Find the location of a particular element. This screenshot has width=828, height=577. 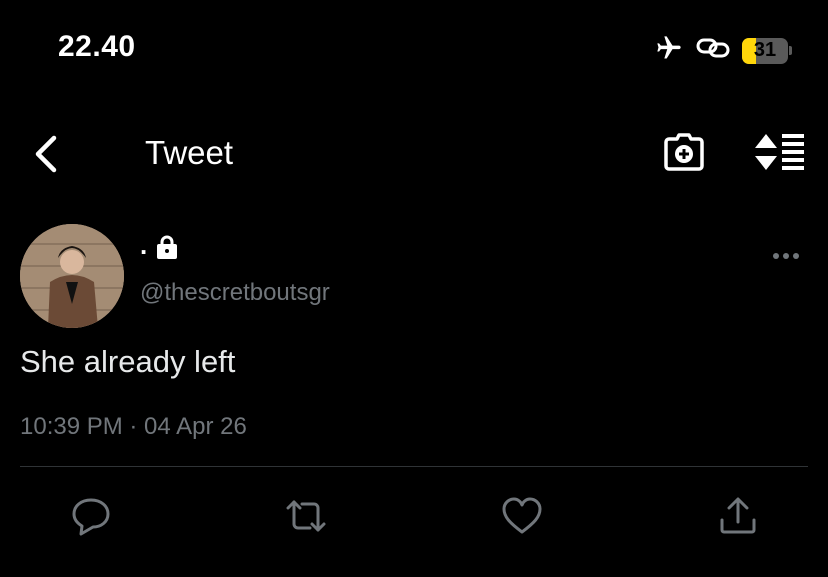

share-icon is located at coordinates (738, 515).